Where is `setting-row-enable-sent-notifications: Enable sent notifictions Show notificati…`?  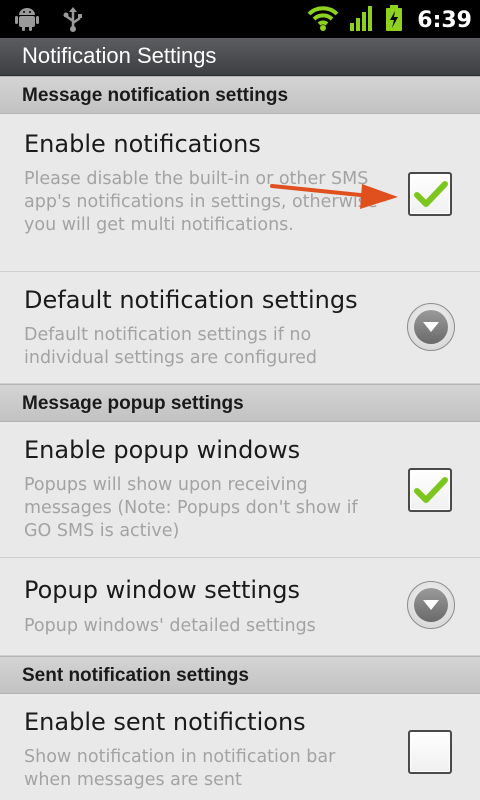 setting-row-enable-sent-notifications: Enable sent notifictions Show notificati… is located at coordinates (240, 747).